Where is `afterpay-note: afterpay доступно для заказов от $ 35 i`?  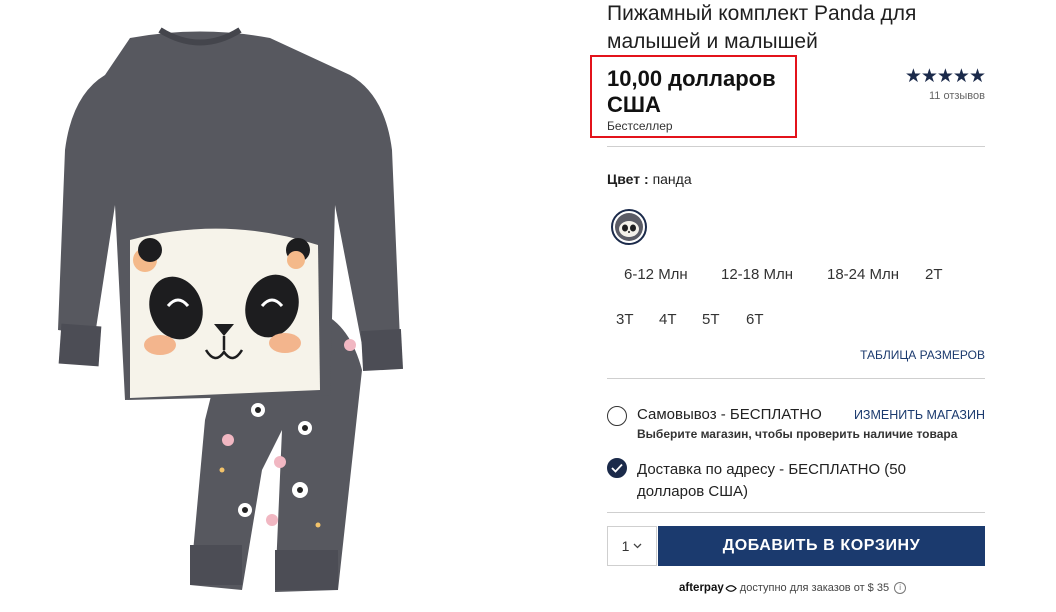 afterpay-note: afterpay доступно для заказов от $ 35 i is located at coordinates (793, 588).